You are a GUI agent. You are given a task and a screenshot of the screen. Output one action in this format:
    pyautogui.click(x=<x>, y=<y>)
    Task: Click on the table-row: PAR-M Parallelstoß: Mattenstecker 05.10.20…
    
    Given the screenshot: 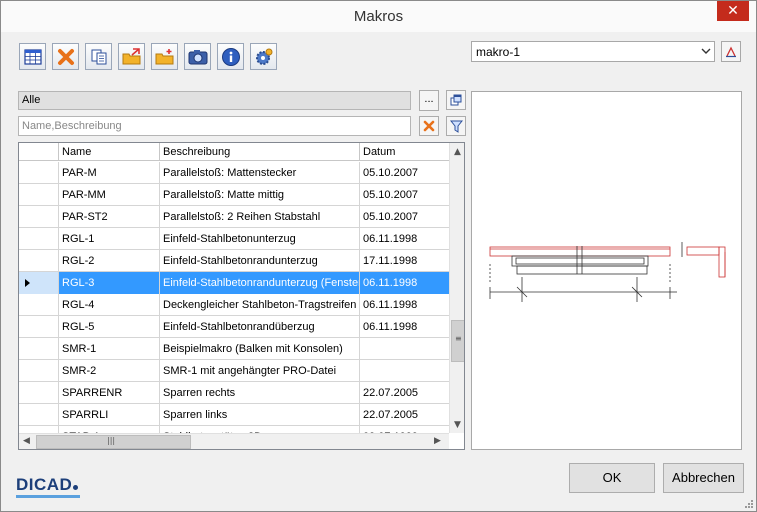 What is the action you would take?
    pyautogui.click(x=234, y=173)
    